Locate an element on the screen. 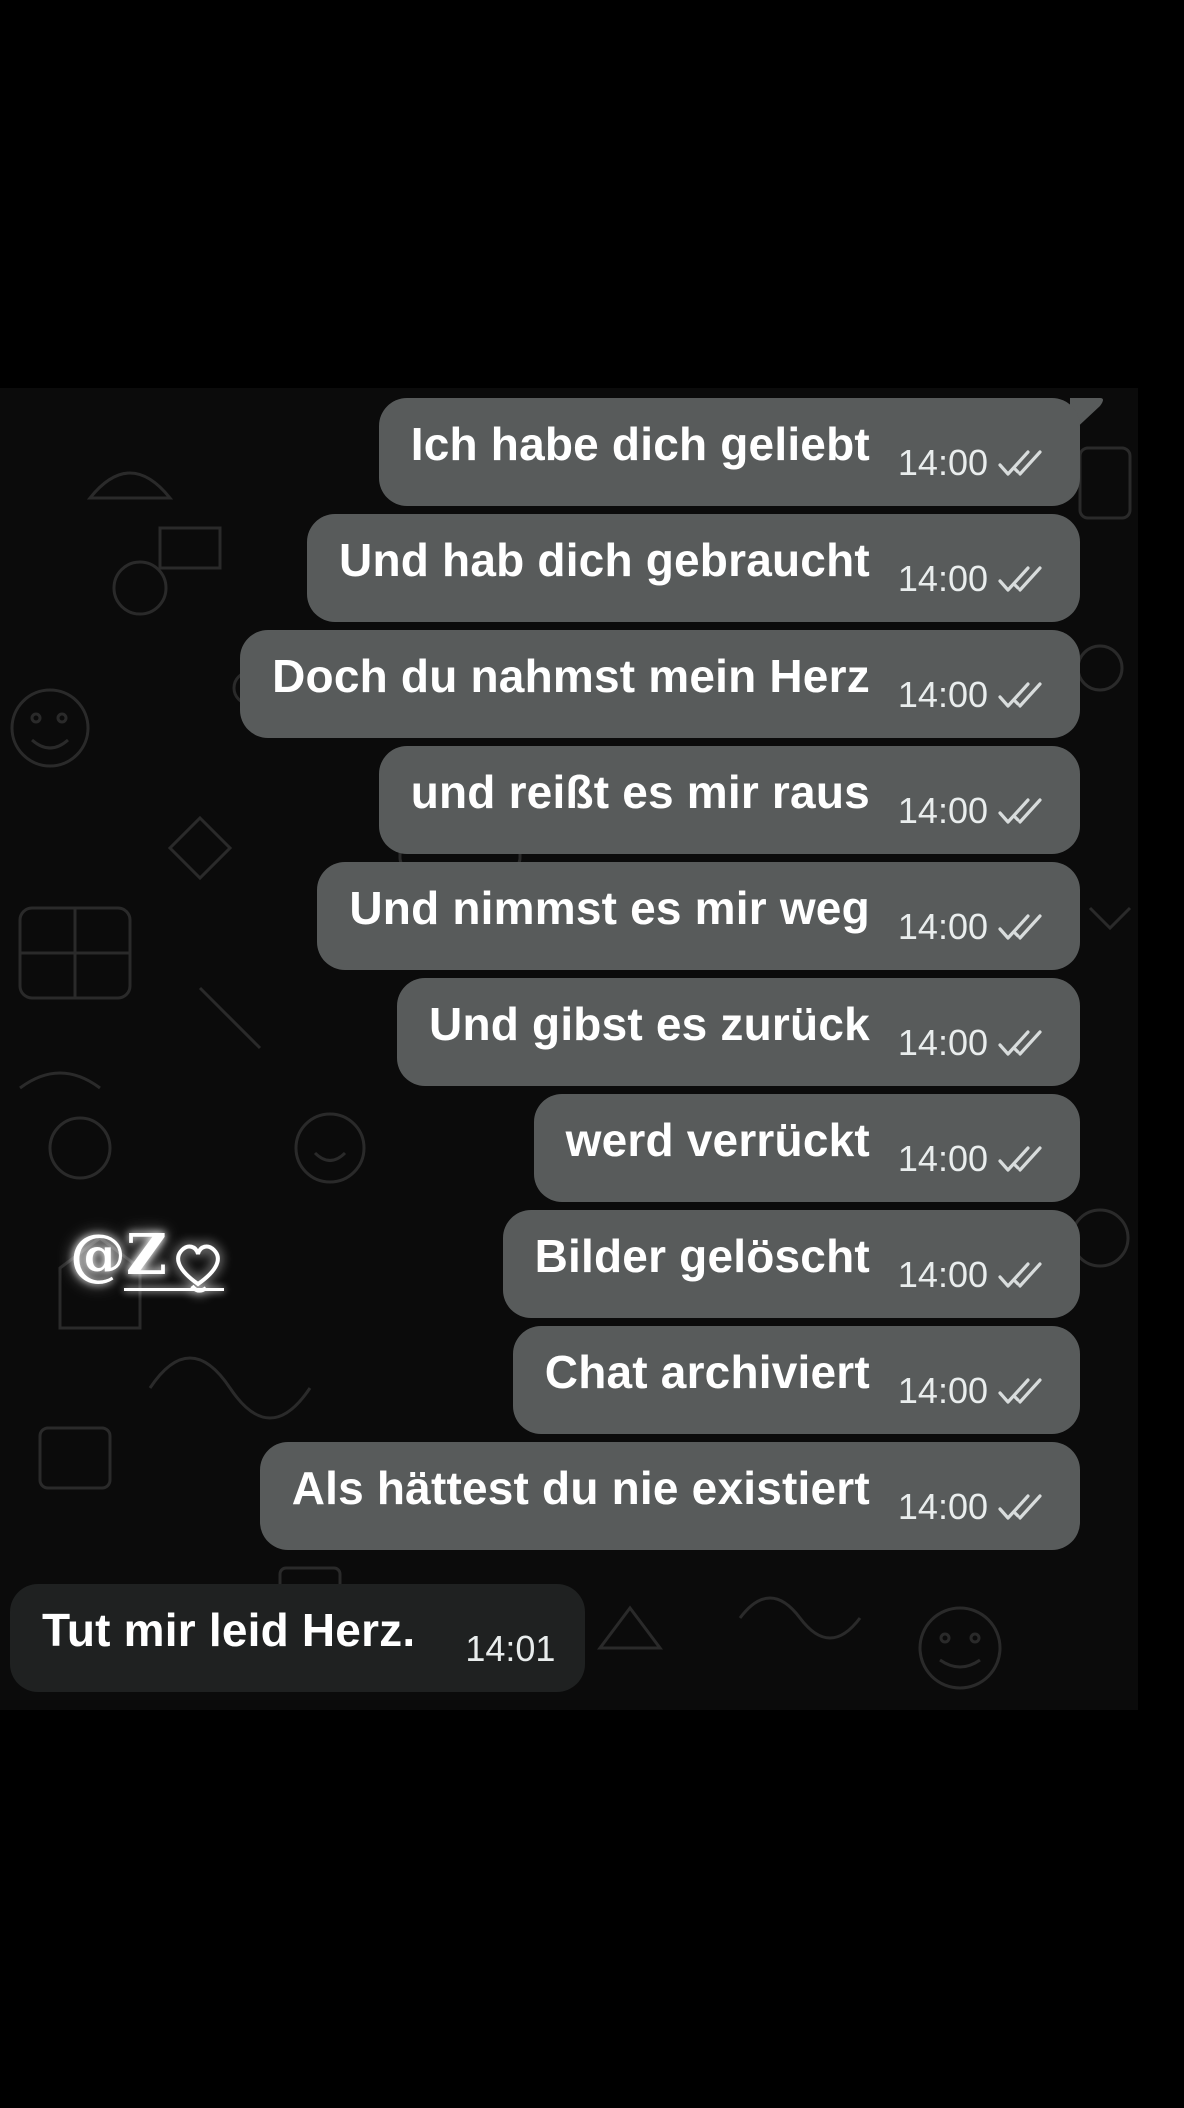 This screenshot has width=1184, height=2108. message-bubble-outgoing: Doch du nahmst mein Herz 14:00 is located at coordinates (660, 684).